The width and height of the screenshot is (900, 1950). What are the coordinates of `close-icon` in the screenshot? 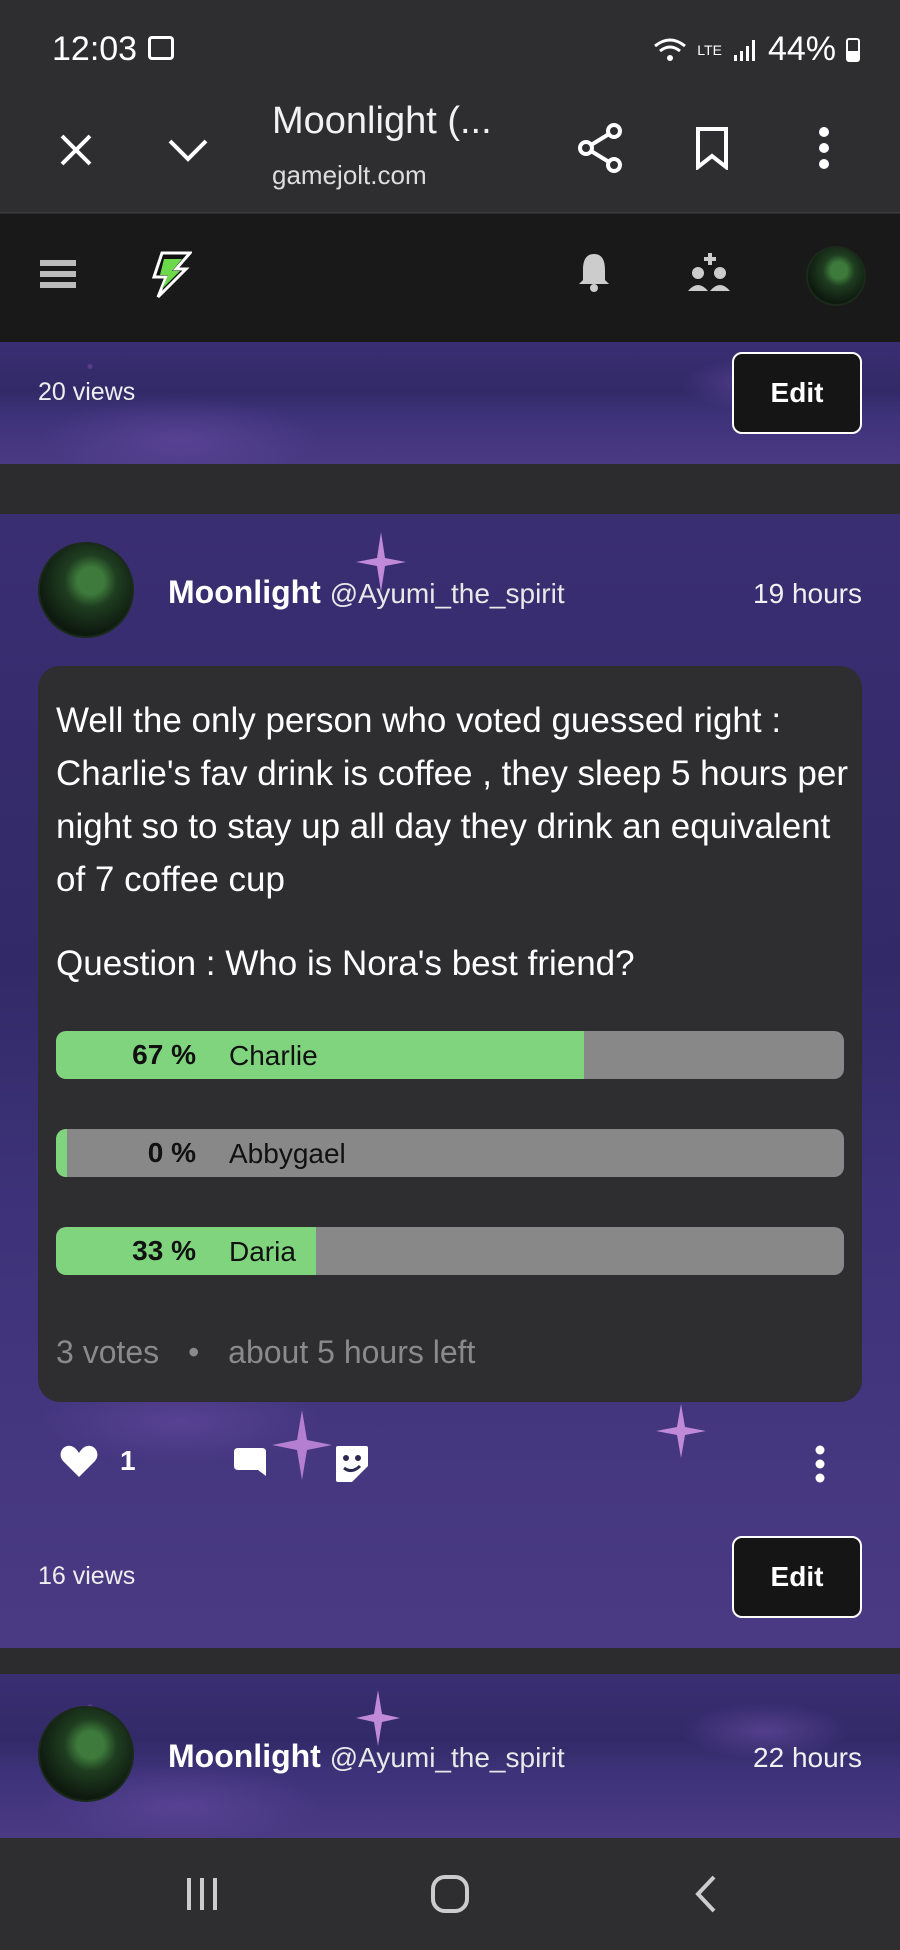 It's located at (76, 150).